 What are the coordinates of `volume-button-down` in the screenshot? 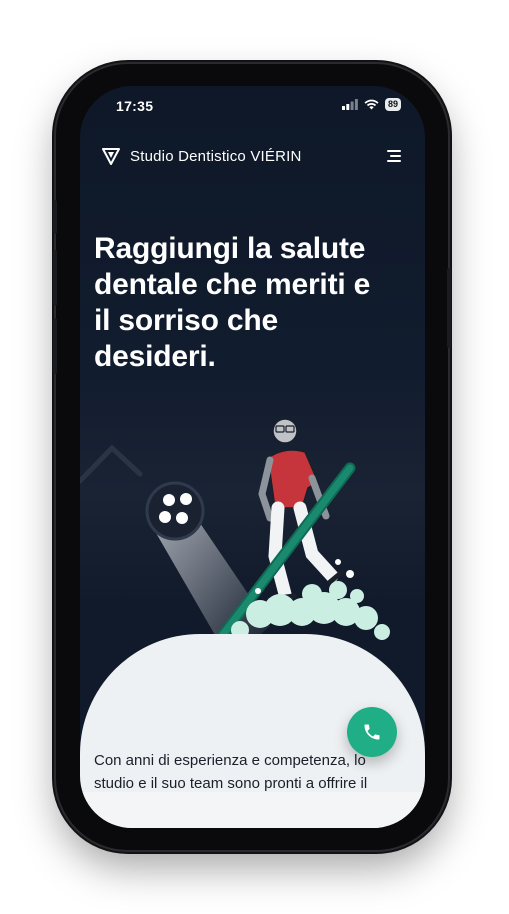 It's located at (55, 346).